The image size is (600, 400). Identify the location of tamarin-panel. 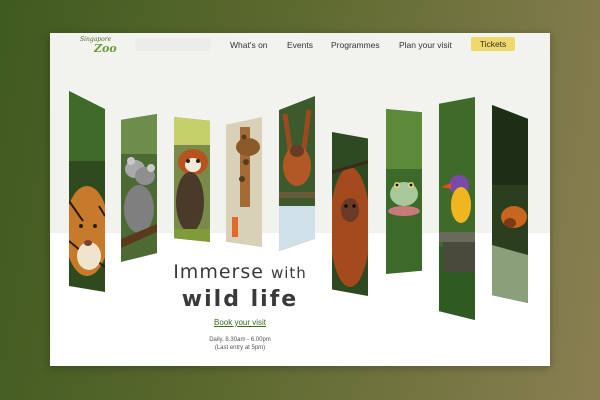
(510, 204).